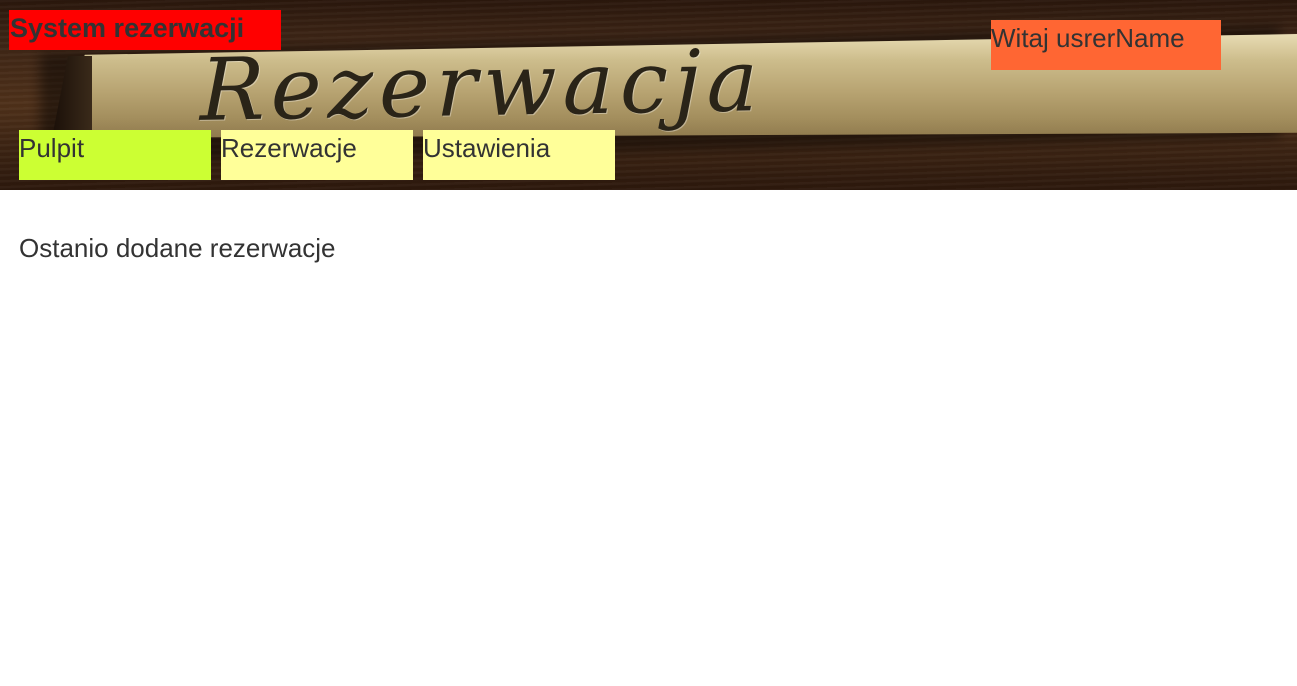  Describe the element at coordinates (1106, 45) in the screenshot. I see `welcome-user: Witaj usrerName` at that location.